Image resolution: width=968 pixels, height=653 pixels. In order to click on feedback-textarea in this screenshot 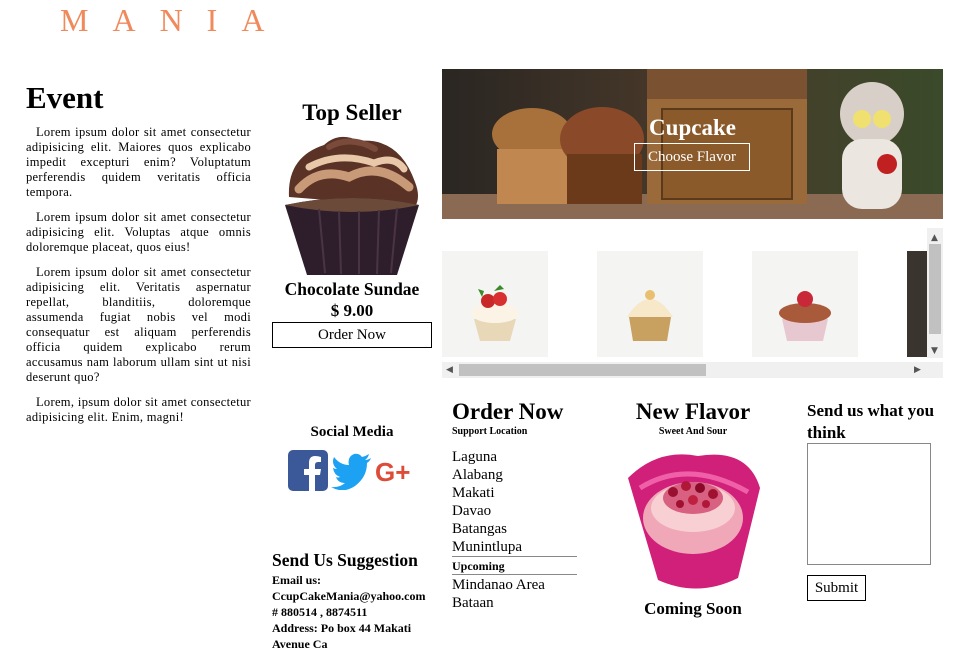, I will do `click(869, 504)`.